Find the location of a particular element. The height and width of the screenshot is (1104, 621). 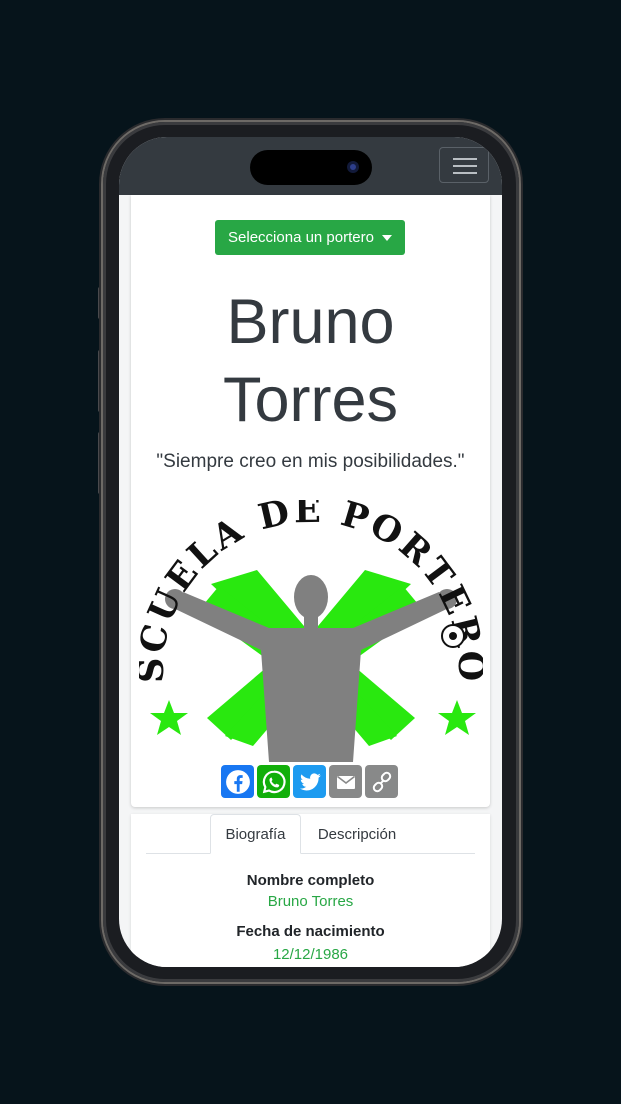

volume-down-button is located at coordinates (100, 463).